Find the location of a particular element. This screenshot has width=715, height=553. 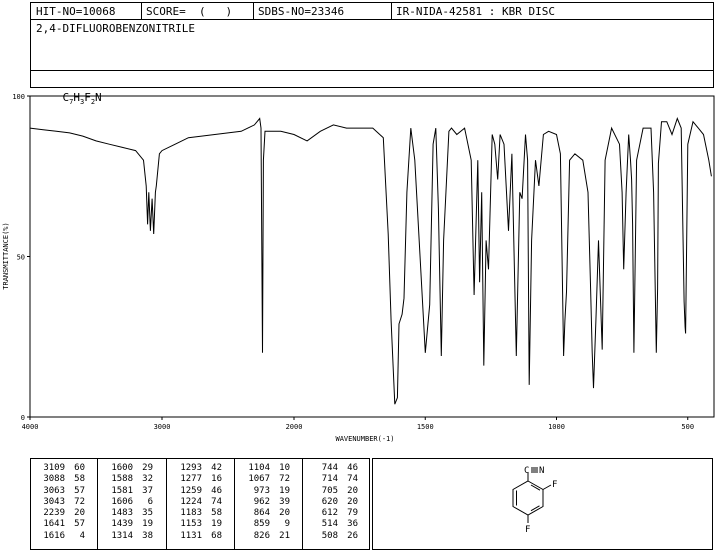

molecule-structure: C N F F is located at coordinates (534, 500).